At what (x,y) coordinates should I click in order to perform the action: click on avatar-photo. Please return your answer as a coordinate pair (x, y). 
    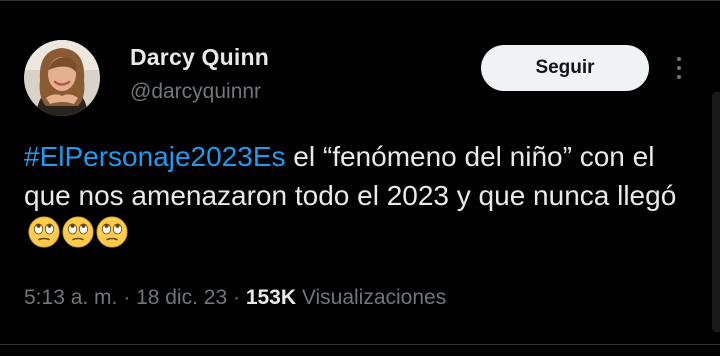
    Looking at the image, I should click on (62, 78).